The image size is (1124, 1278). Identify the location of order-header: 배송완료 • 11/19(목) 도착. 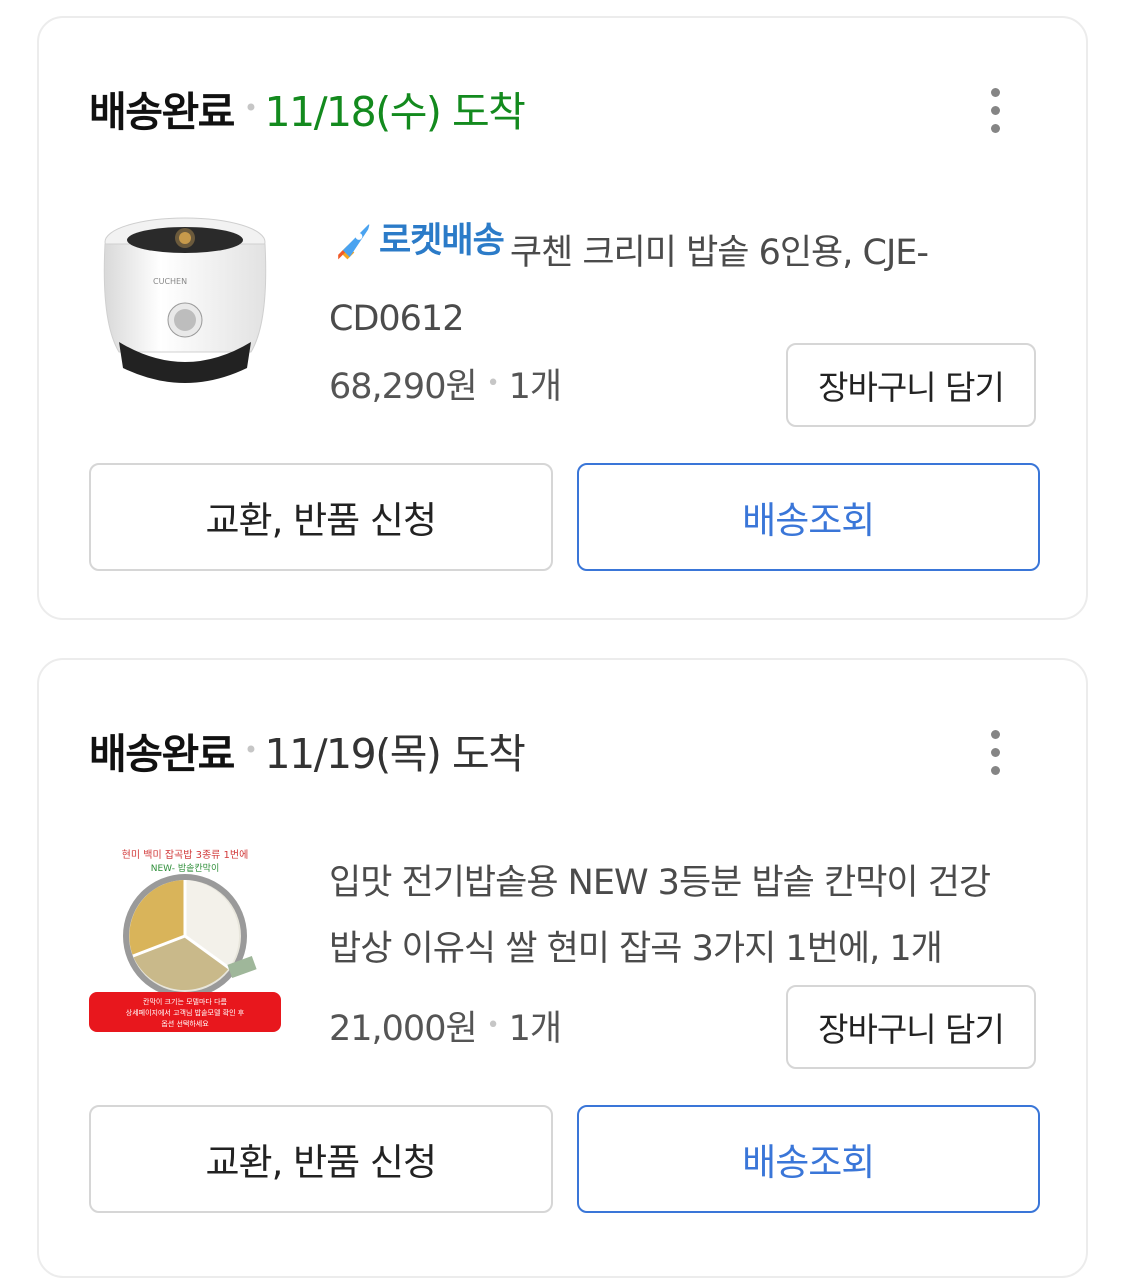
(307, 750).